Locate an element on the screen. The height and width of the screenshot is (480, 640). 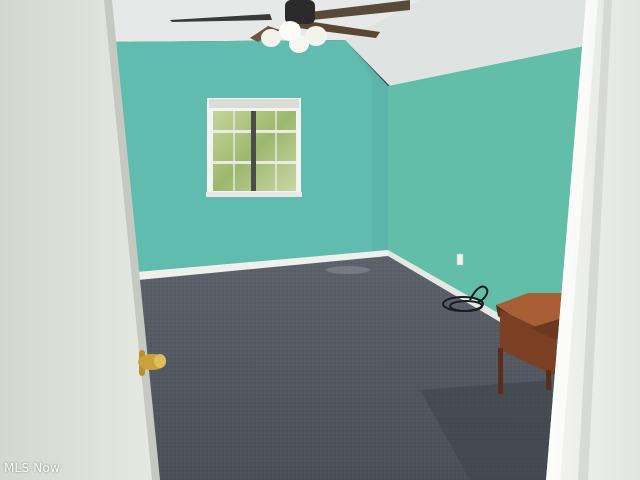
watermark-logo: MLS Now is located at coordinates (32, 468).